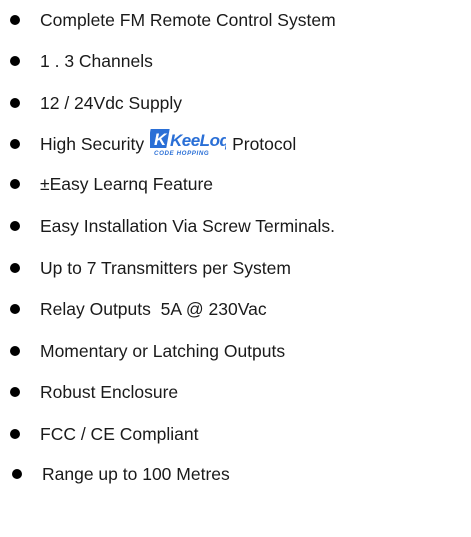 The image size is (471, 537). Describe the element at coordinates (235, 392) in the screenshot. I see `feature-item: Robust Enclosure` at that location.